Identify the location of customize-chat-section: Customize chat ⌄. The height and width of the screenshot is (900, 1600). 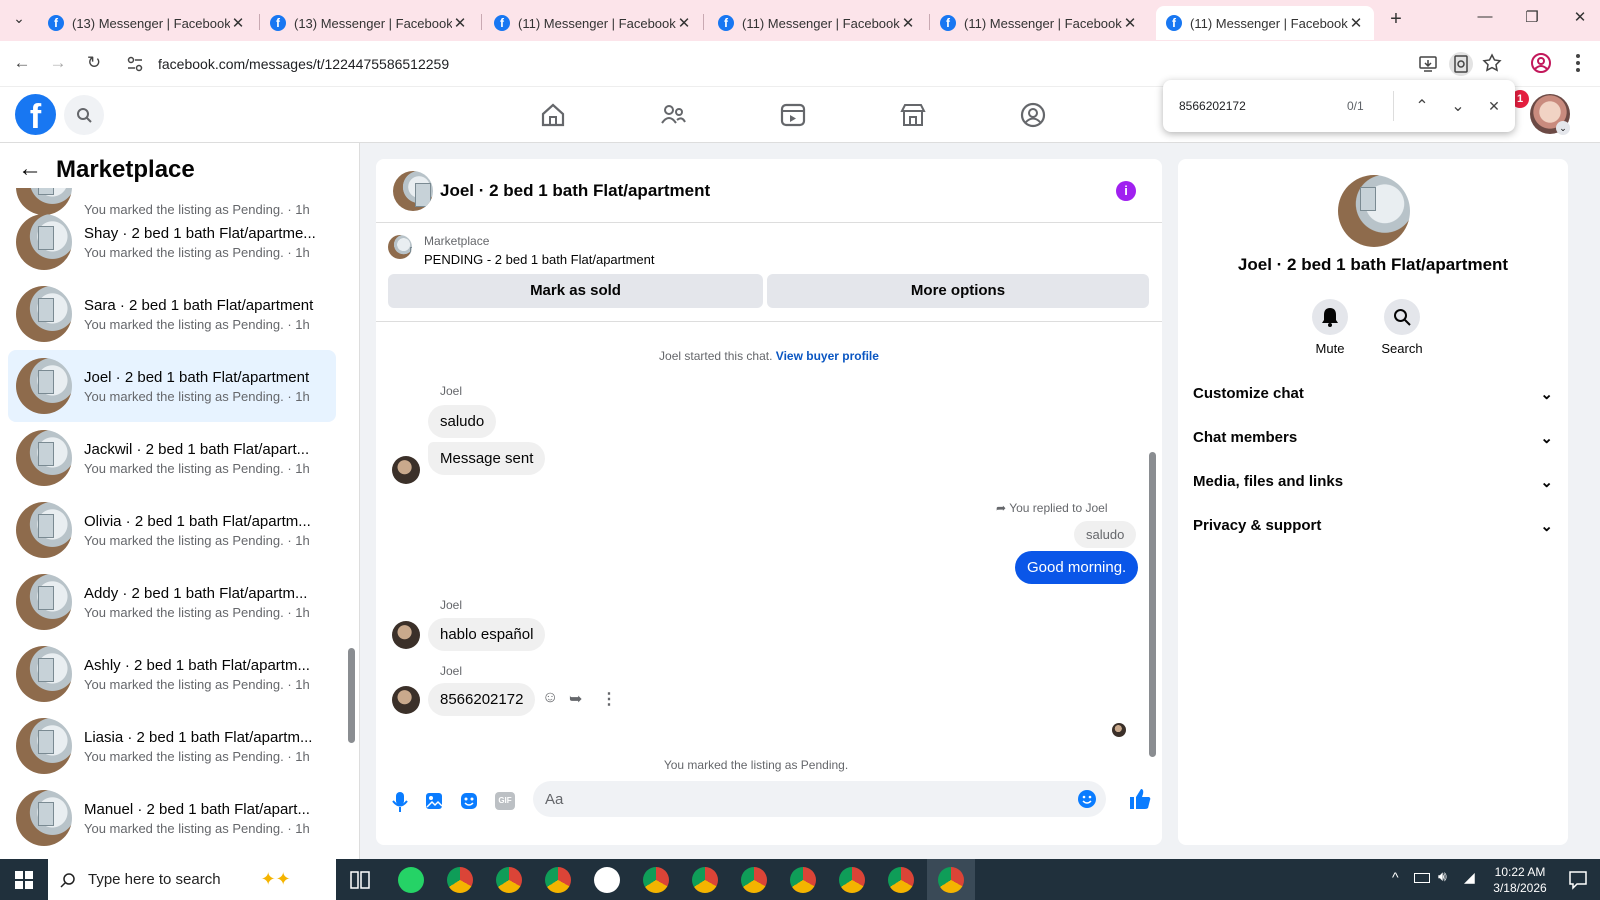
(1373, 394).